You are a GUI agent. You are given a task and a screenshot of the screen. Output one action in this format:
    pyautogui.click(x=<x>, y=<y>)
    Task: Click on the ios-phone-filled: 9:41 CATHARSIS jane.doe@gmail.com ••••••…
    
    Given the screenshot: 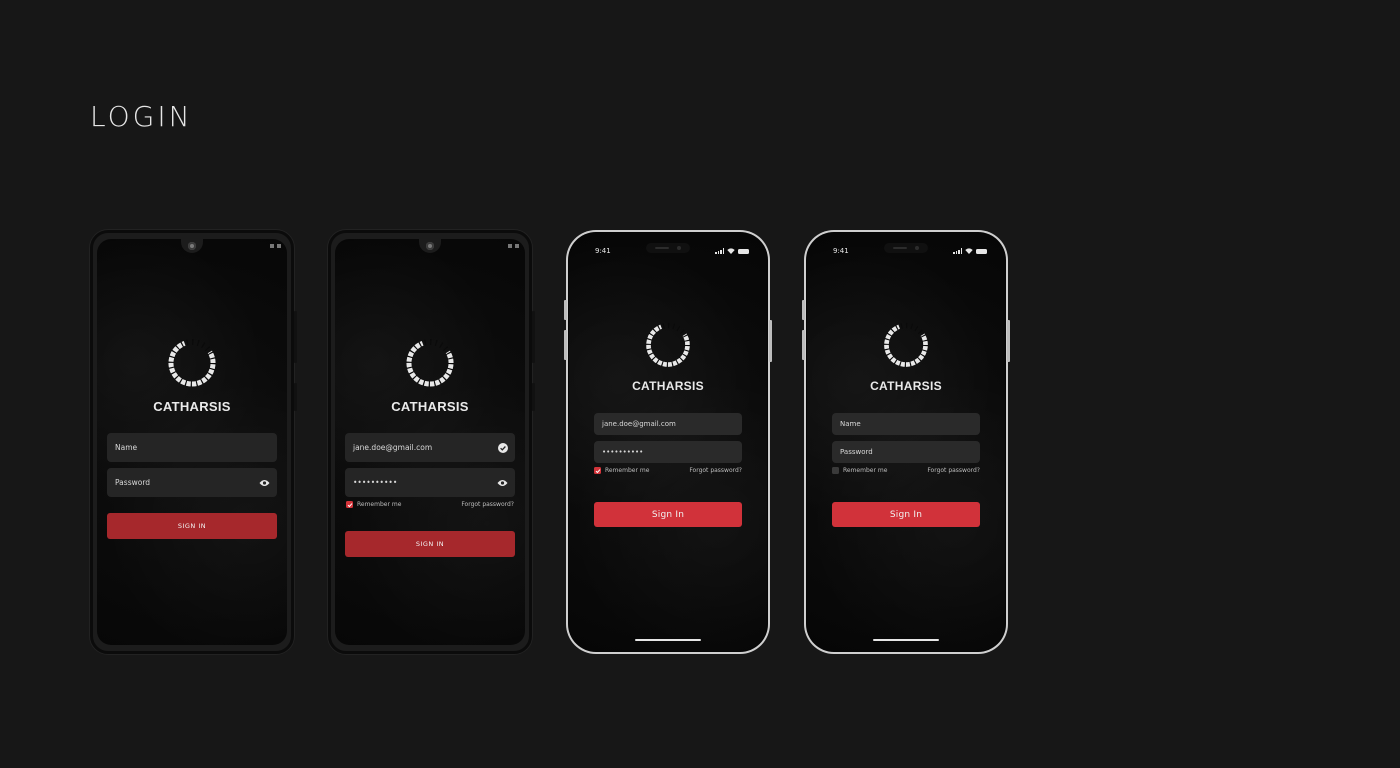 What is the action you would take?
    pyautogui.click(x=668, y=442)
    